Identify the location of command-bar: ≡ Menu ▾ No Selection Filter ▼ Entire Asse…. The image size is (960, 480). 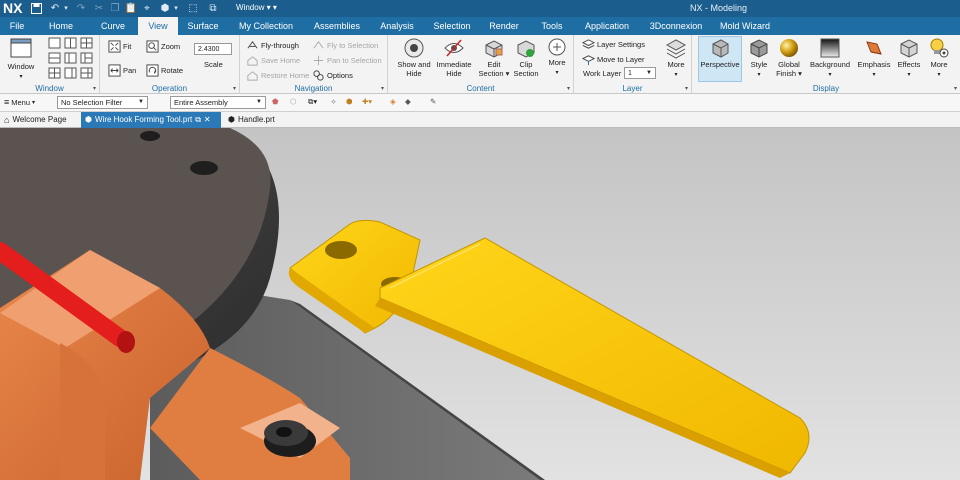
(480, 103).